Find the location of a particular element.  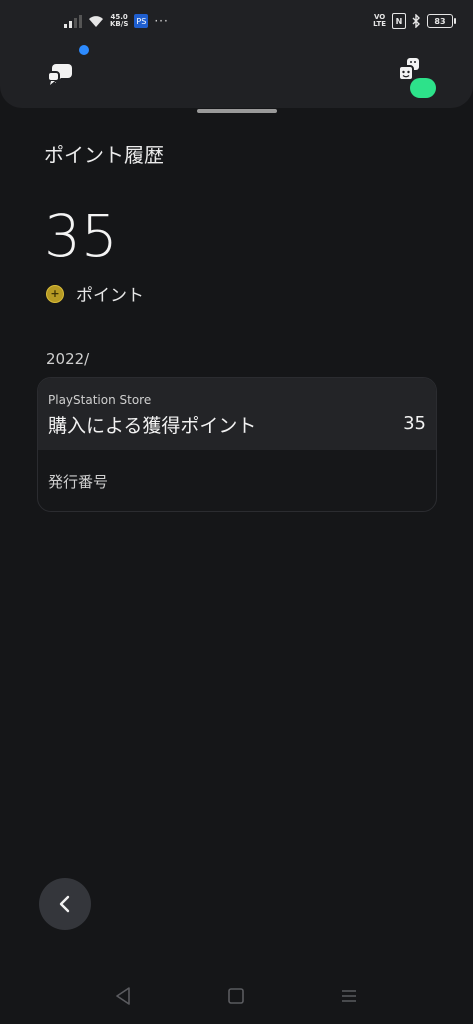

more-notifications-icon: ··· is located at coordinates (161, 21).